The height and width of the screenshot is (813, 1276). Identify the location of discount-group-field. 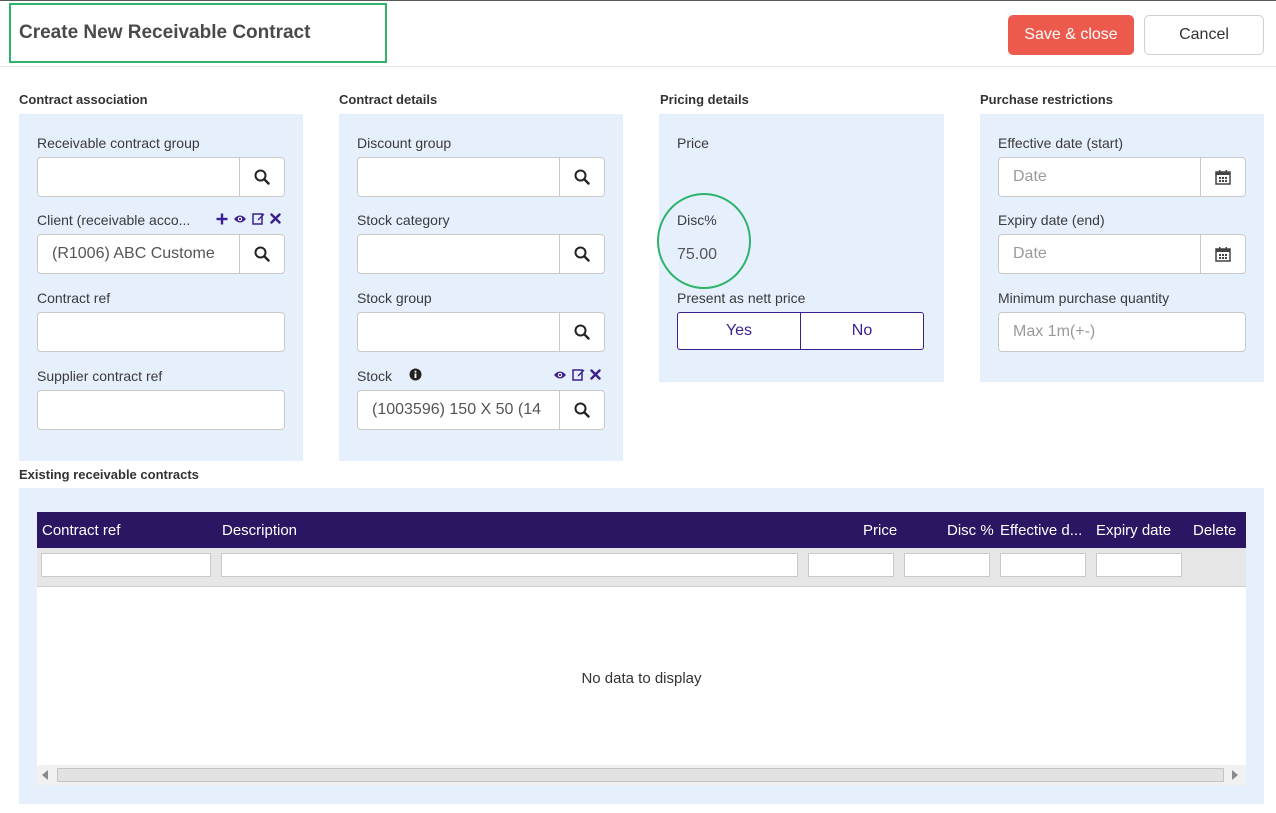
(481, 177).